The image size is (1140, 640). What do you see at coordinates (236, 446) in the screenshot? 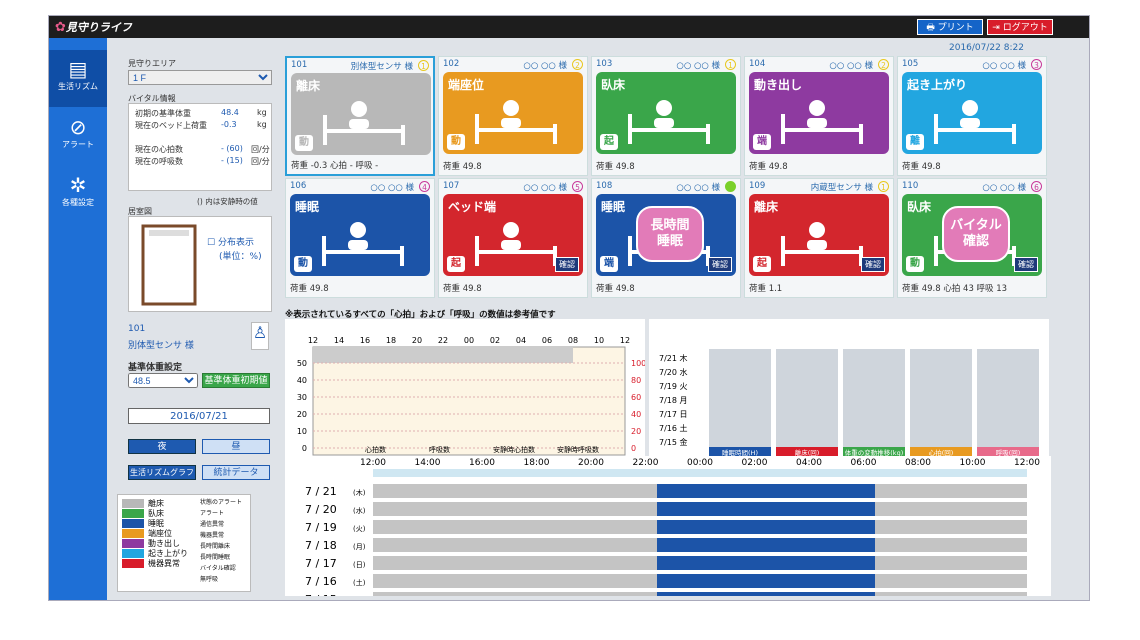
I see `day-button: 昼` at bounding box center [236, 446].